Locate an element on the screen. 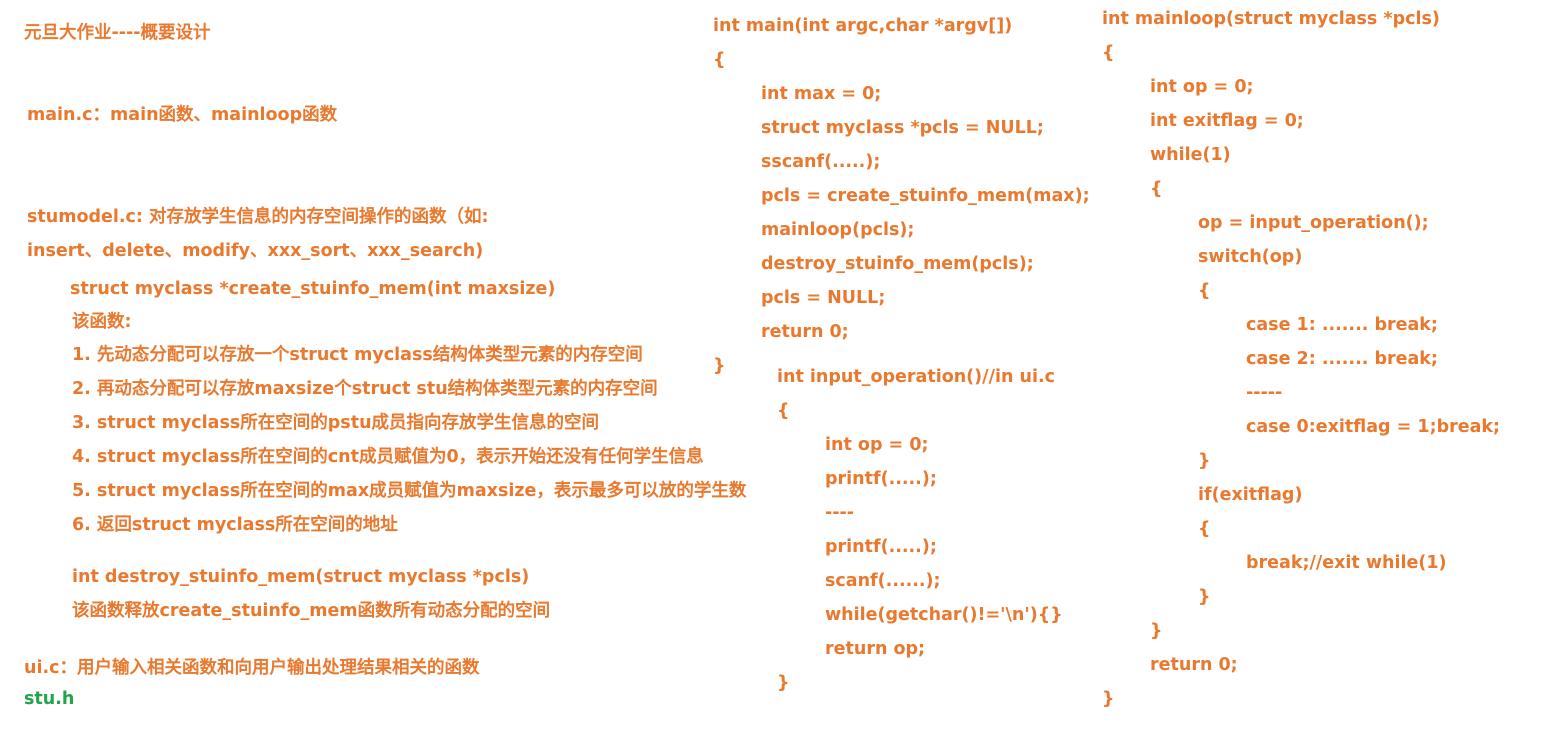 The image size is (1561, 746). stumodel-desc-1: stumodel.c: 对存放学生信息的内存空间操作的函数（如: is located at coordinates (258, 217).